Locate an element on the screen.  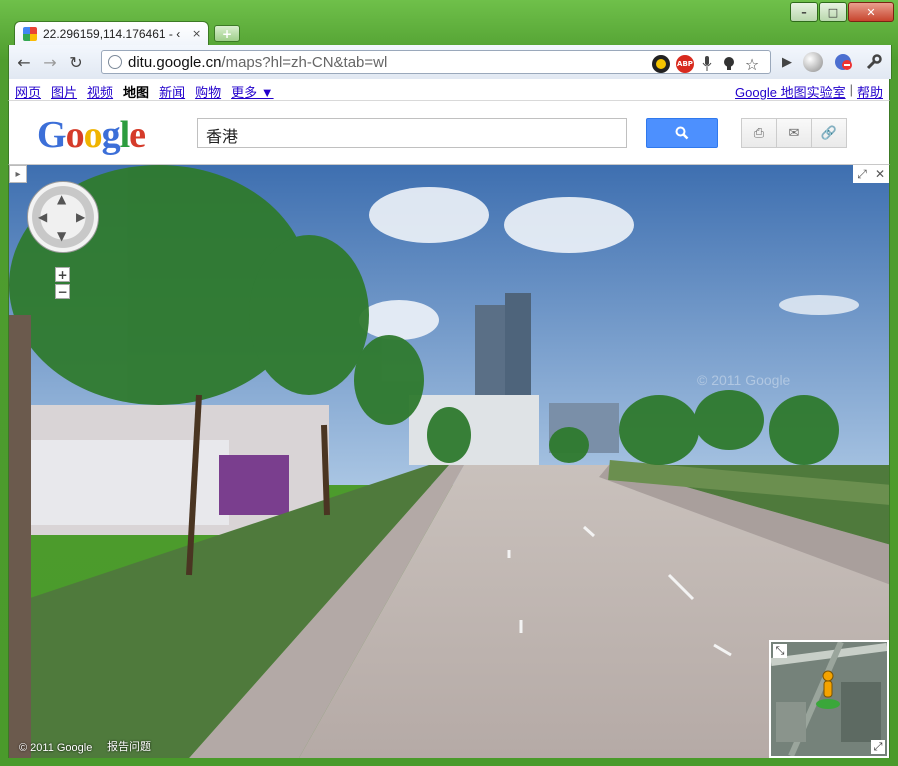
translate-extension-icon is located at coordinates (843, 62).